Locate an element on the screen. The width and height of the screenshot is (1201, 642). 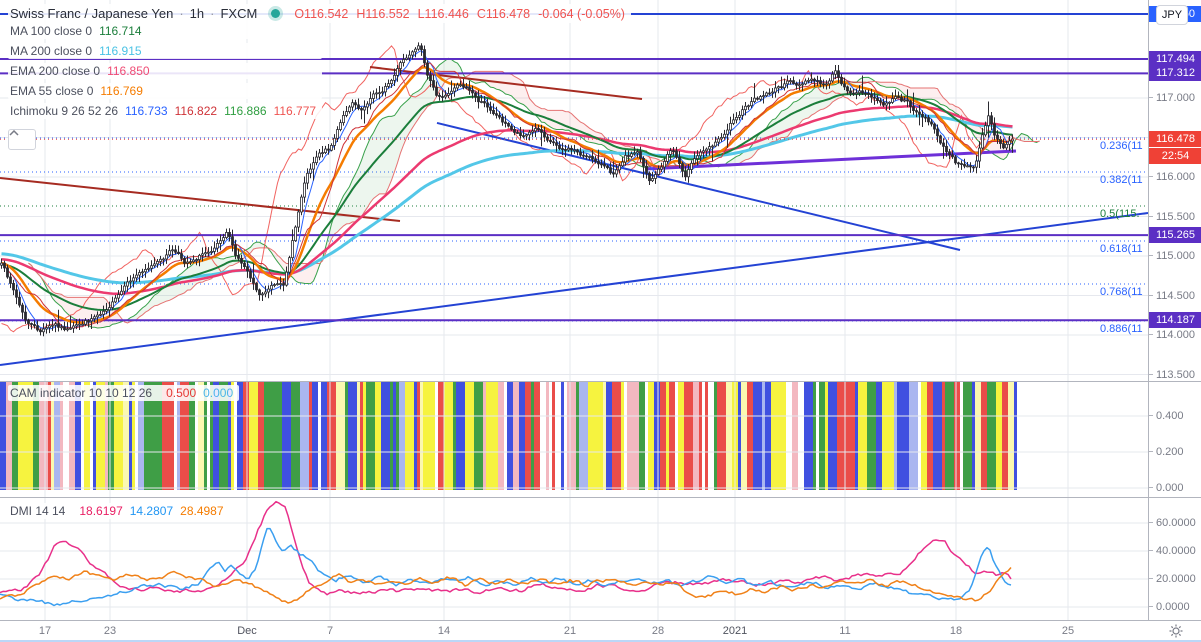
dmi-axis-label: 0.0000 is located at coordinates (1175, 607).